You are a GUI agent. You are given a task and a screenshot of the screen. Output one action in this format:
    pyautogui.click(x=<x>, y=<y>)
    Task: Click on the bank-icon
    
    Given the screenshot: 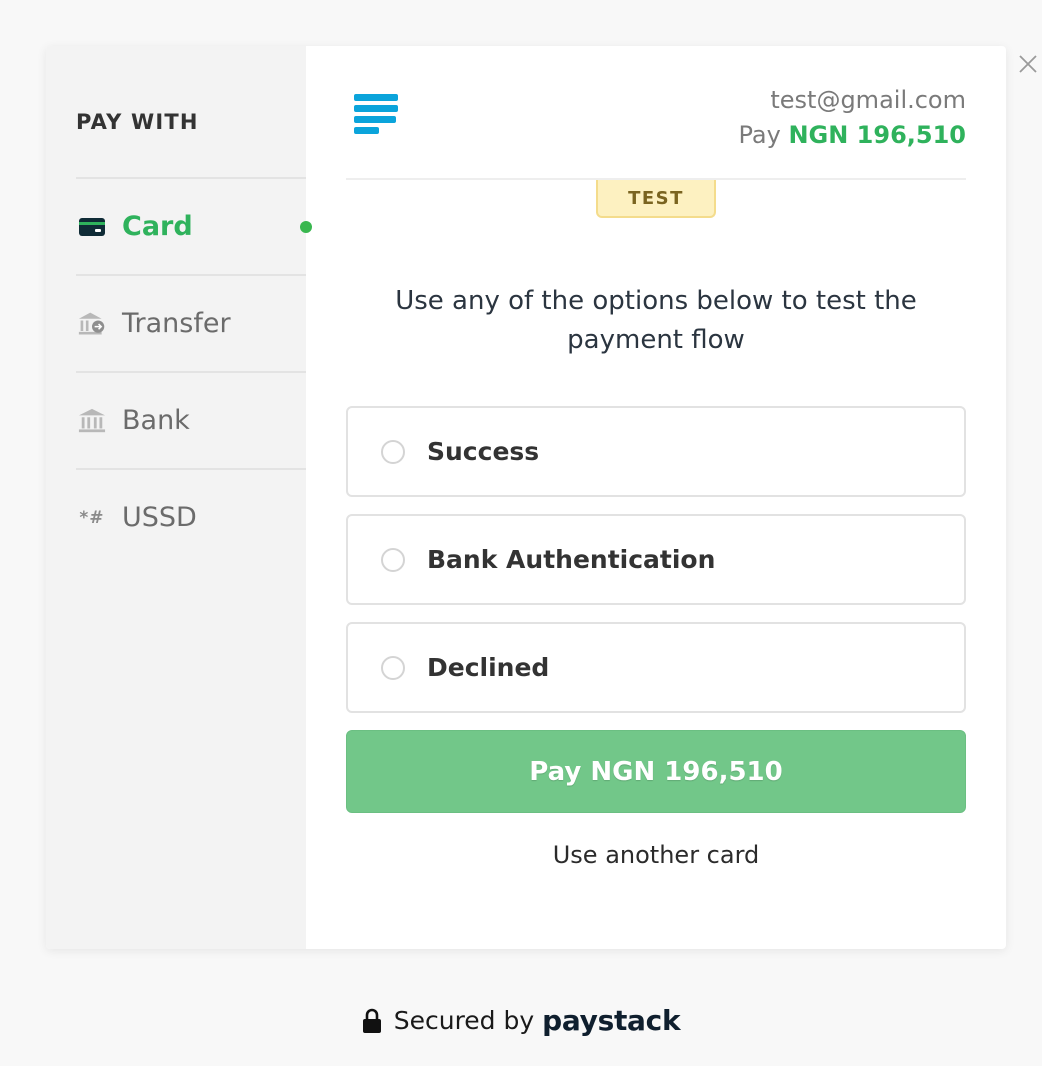 What is the action you would take?
    pyautogui.click(x=92, y=421)
    